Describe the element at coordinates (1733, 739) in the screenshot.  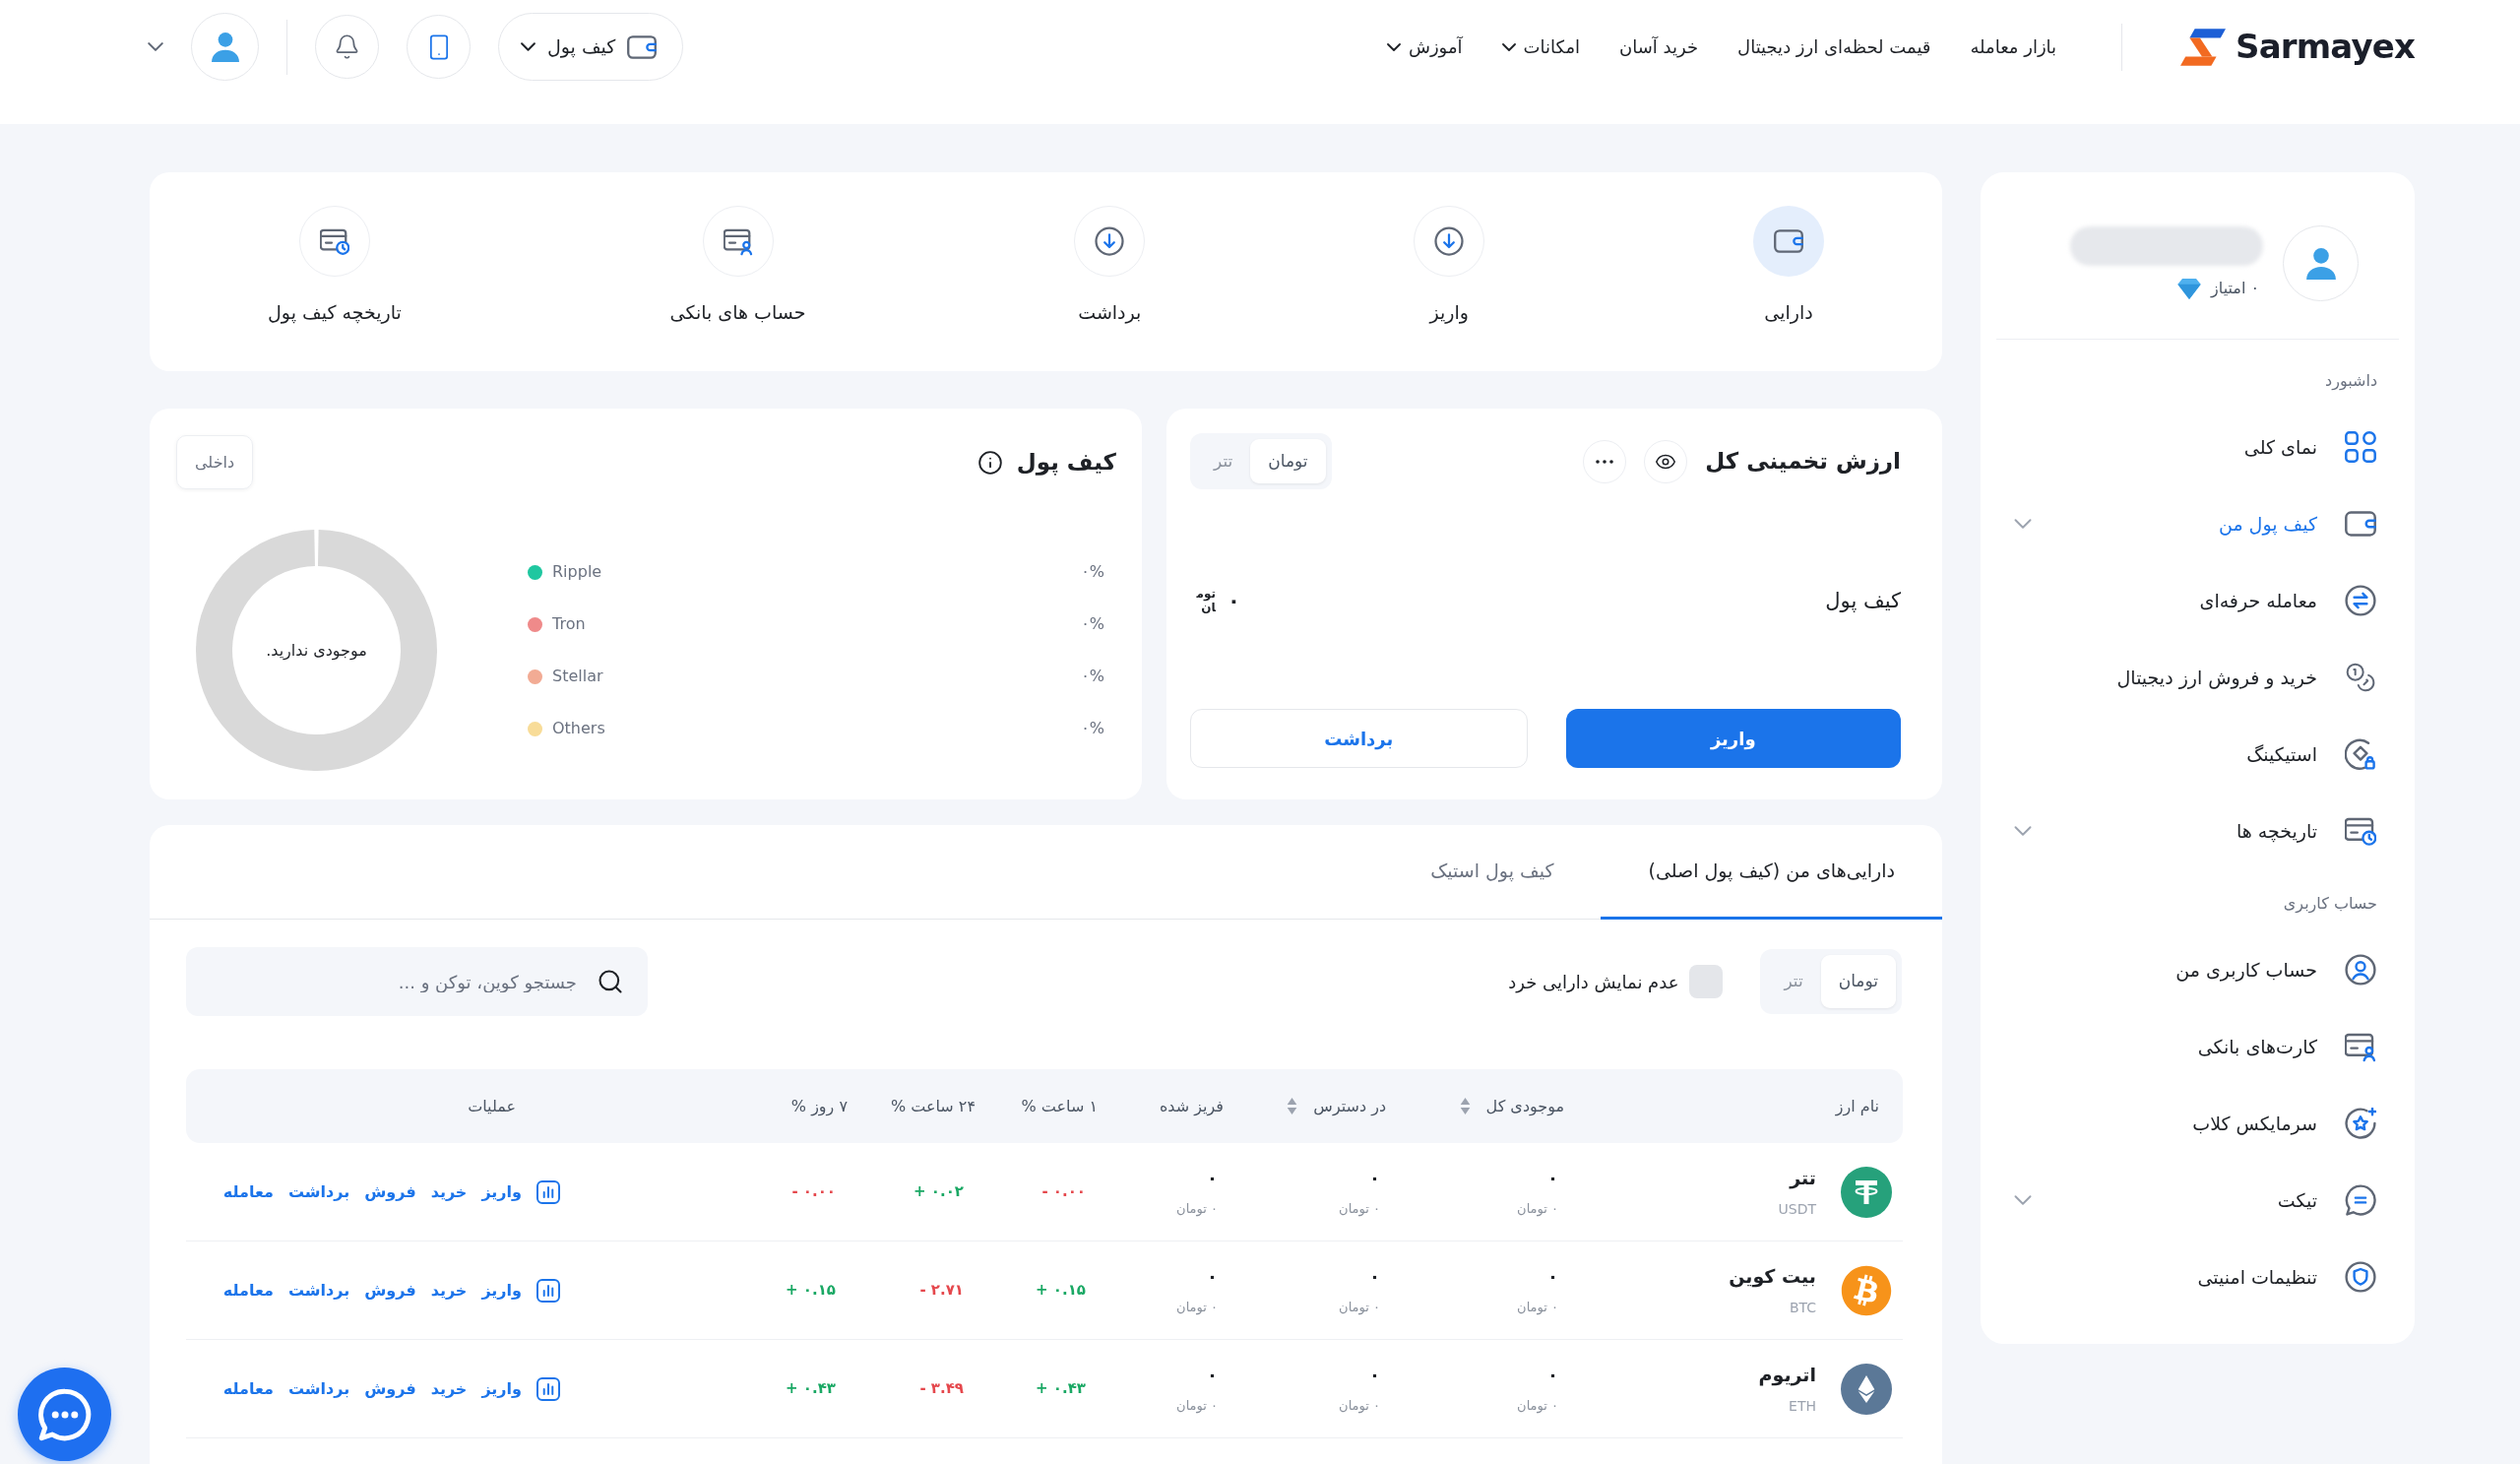
I see `deposit-button: واریز` at that location.